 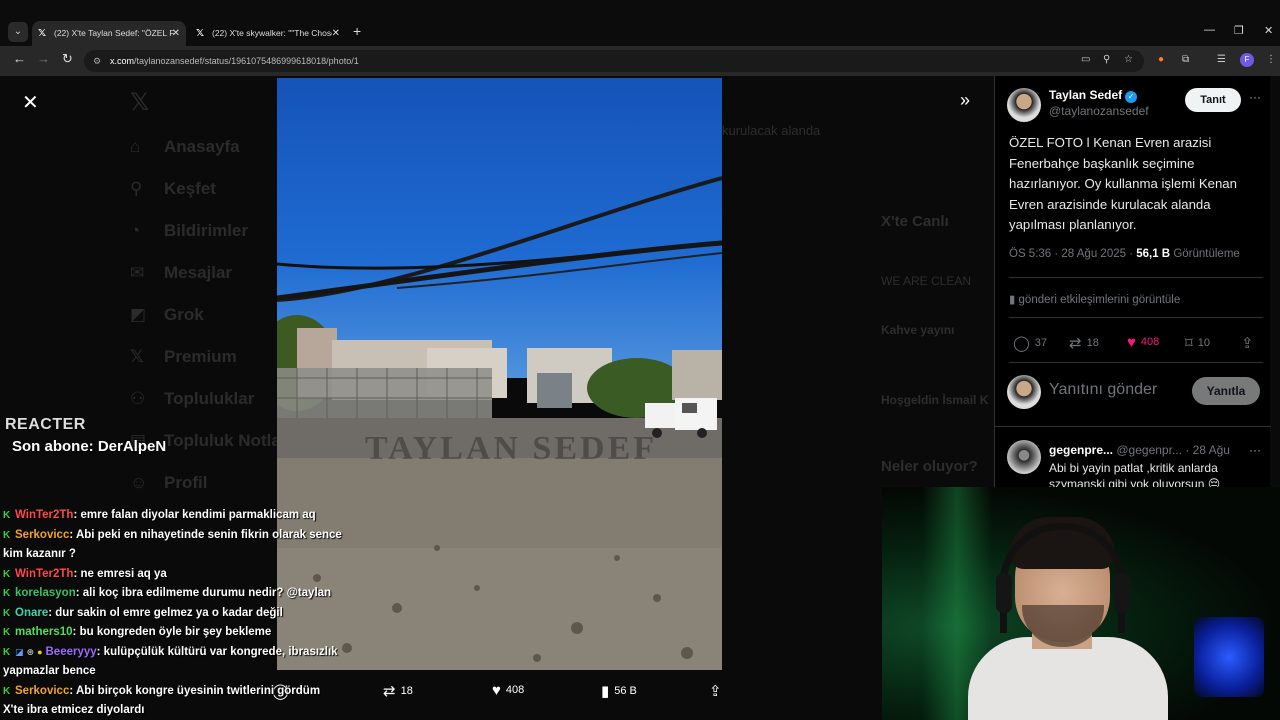 I want to click on reacter-logo: REACTER, so click(x=45, y=424).